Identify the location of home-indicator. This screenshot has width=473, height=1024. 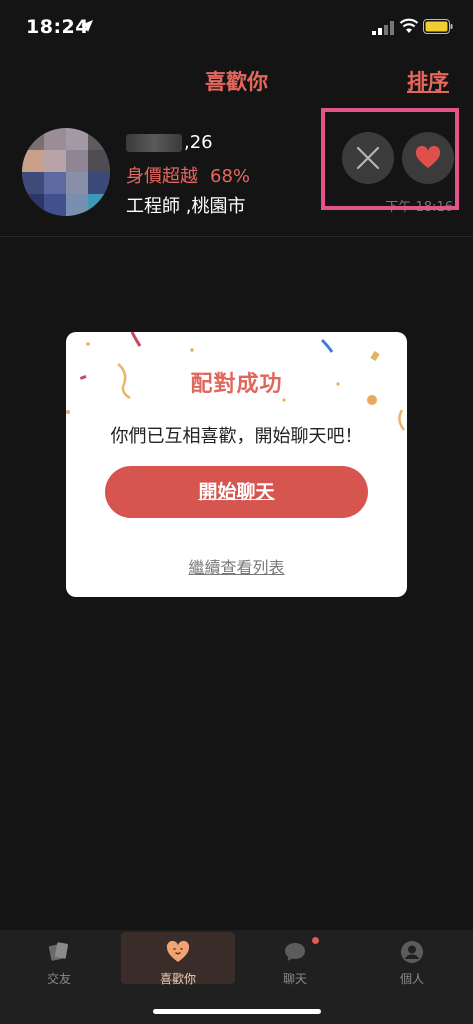
(237, 1011).